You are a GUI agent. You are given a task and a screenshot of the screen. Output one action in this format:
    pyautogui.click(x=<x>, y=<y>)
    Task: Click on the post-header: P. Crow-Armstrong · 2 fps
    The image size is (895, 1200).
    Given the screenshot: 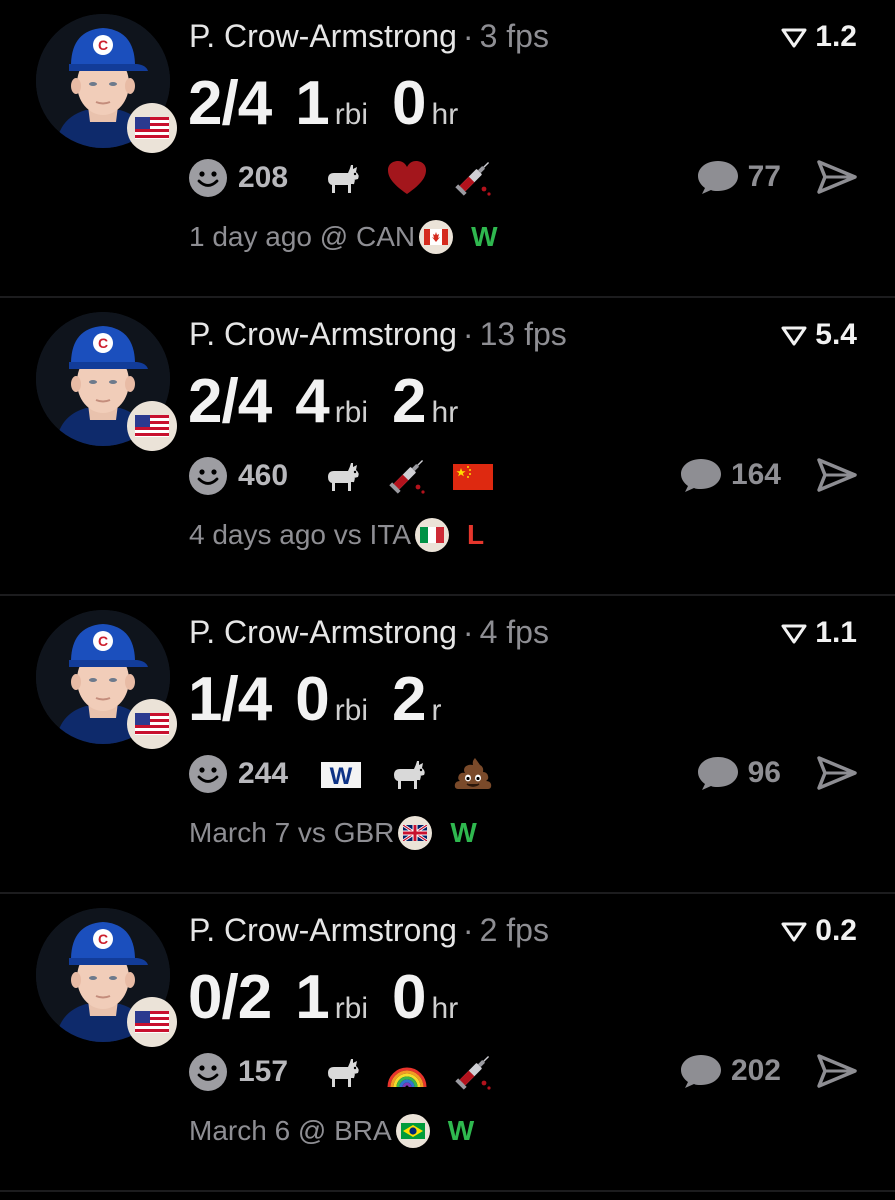 What is the action you would take?
    pyautogui.click(x=369, y=930)
    